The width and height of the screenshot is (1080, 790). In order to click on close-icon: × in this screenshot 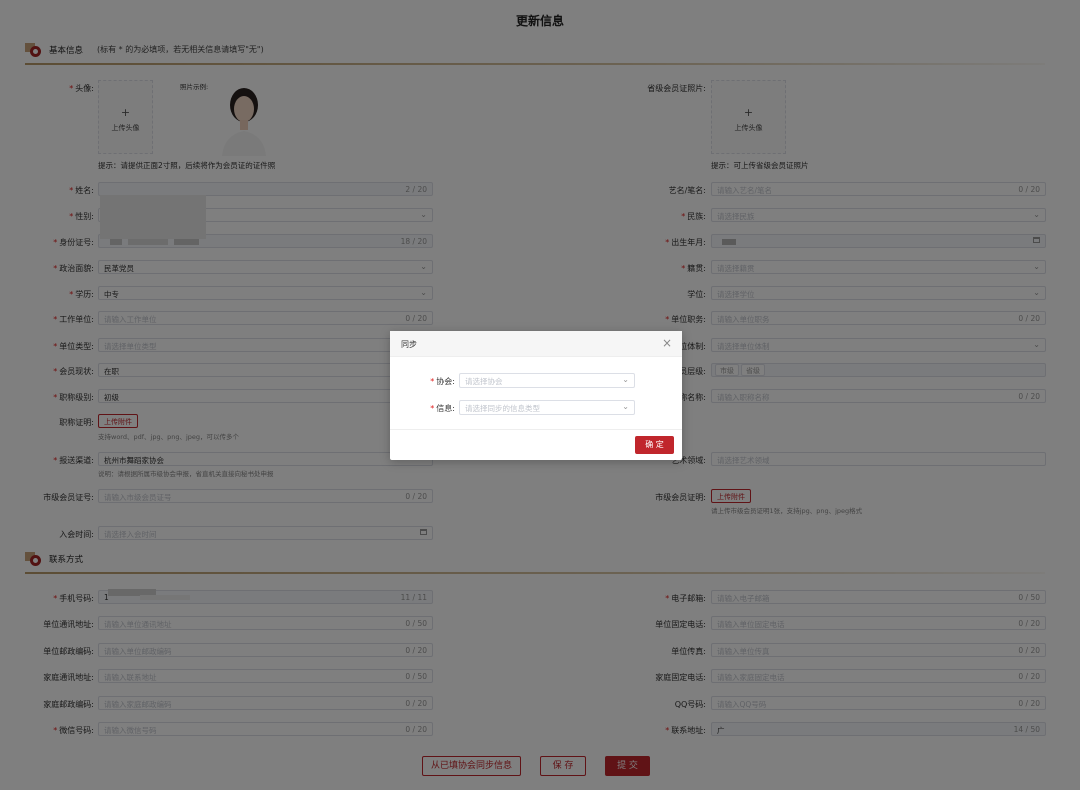, I will do `click(667, 343)`.